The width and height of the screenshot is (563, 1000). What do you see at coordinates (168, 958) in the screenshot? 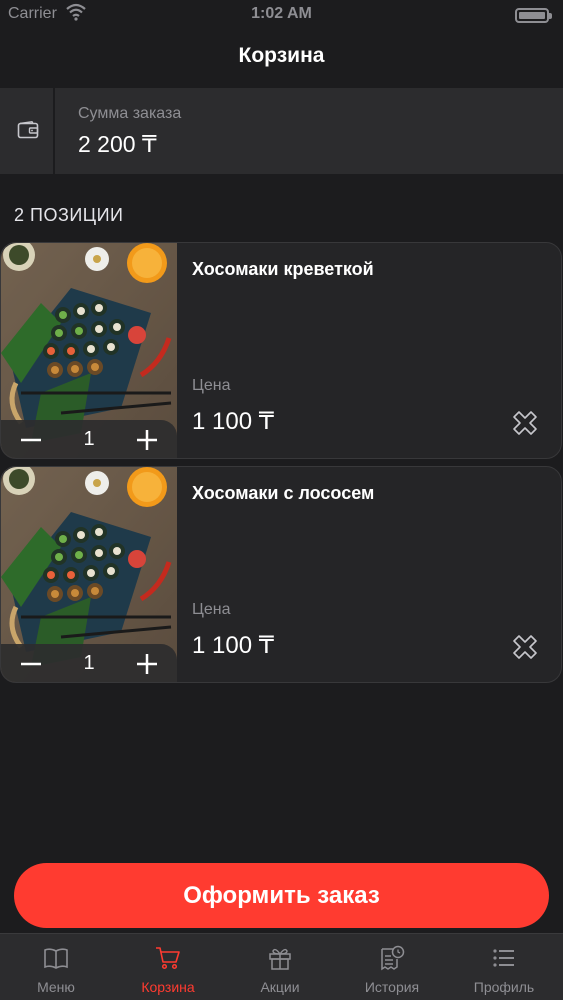
I see `cart-icon` at bounding box center [168, 958].